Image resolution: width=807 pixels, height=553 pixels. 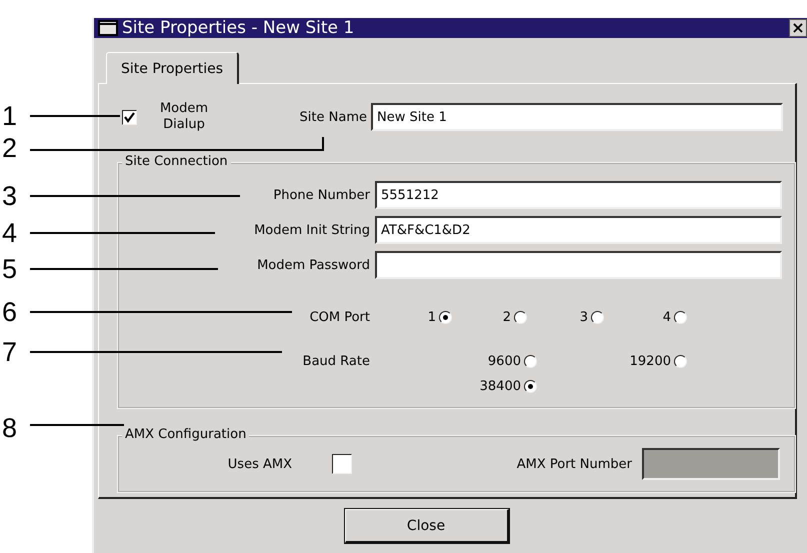 What do you see at coordinates (173, 68) in the screenshot?
I see `tab: Site Properties` at bounding box center [173, 68].